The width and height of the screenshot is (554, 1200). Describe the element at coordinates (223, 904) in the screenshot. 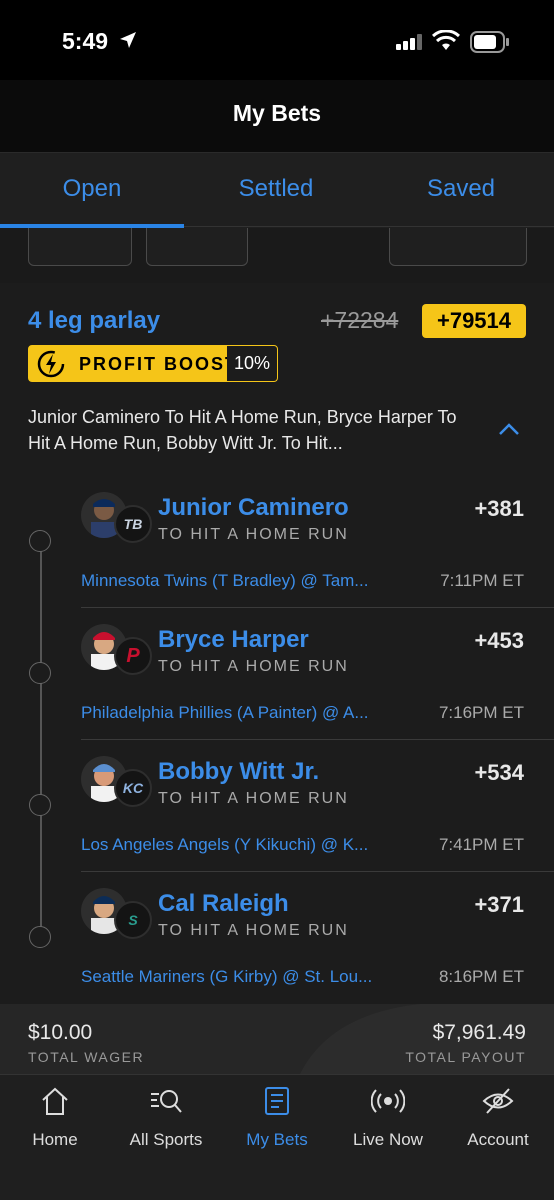

I see `leg-player-name: Cal Raleigh` at that location.